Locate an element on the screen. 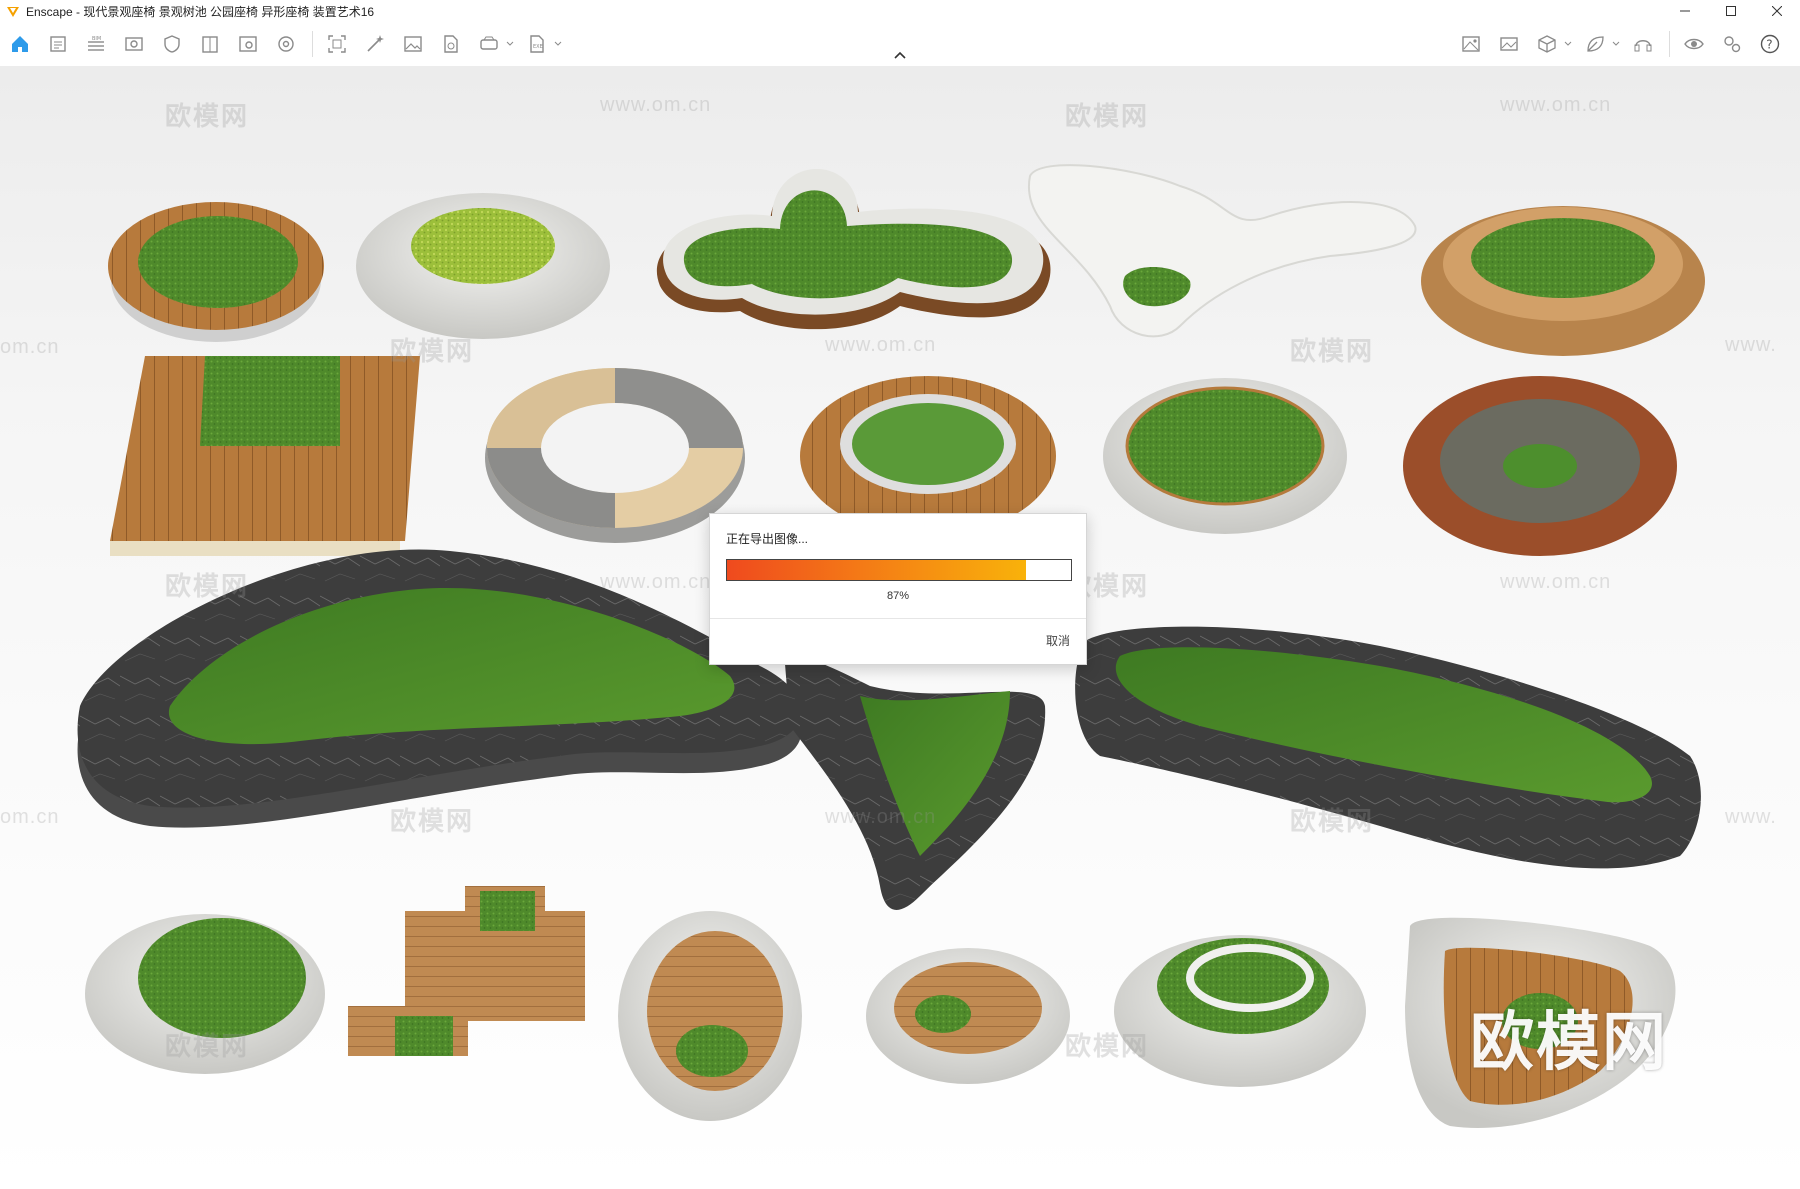 Image resolution: width=1800 pixels, height=1189 pixels. export-progress-dialog: 正在导出图像... 87% 取消 is located at coordinates (898, 589).